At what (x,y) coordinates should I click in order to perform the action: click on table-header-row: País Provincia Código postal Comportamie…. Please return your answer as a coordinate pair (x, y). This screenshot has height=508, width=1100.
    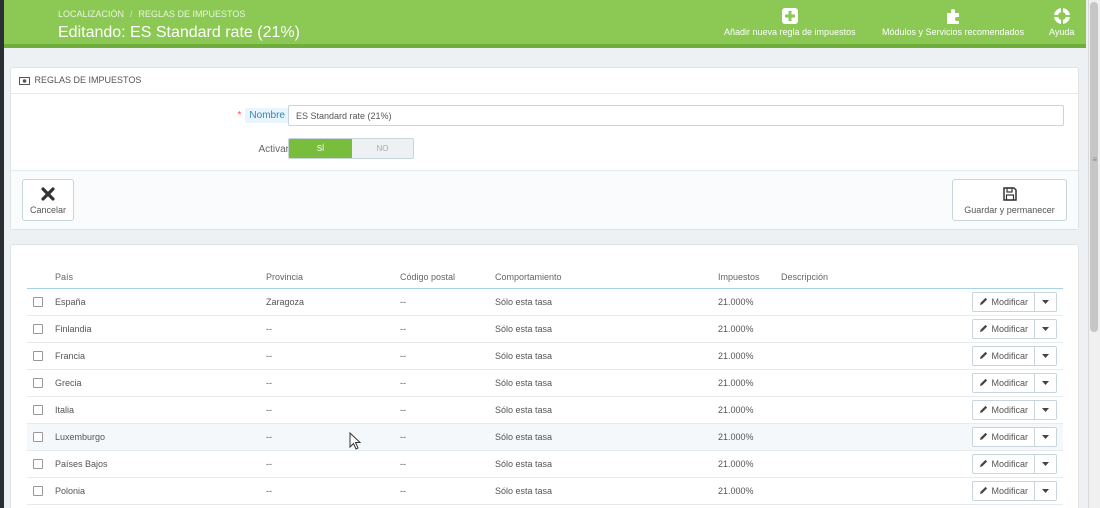
    Looking at the image, I should click on (545, 277).